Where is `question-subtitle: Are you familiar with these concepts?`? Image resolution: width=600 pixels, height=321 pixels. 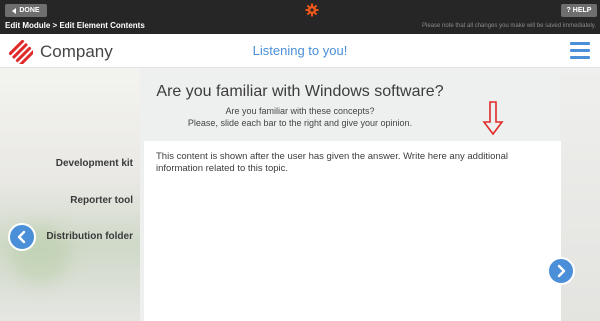
question-subtitle: Are you familiar with these concepts? is located at coordinates (300, 111).